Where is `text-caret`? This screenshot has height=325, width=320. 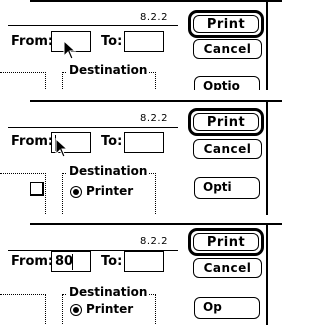 text-caret is located at coordinates (72, 262).